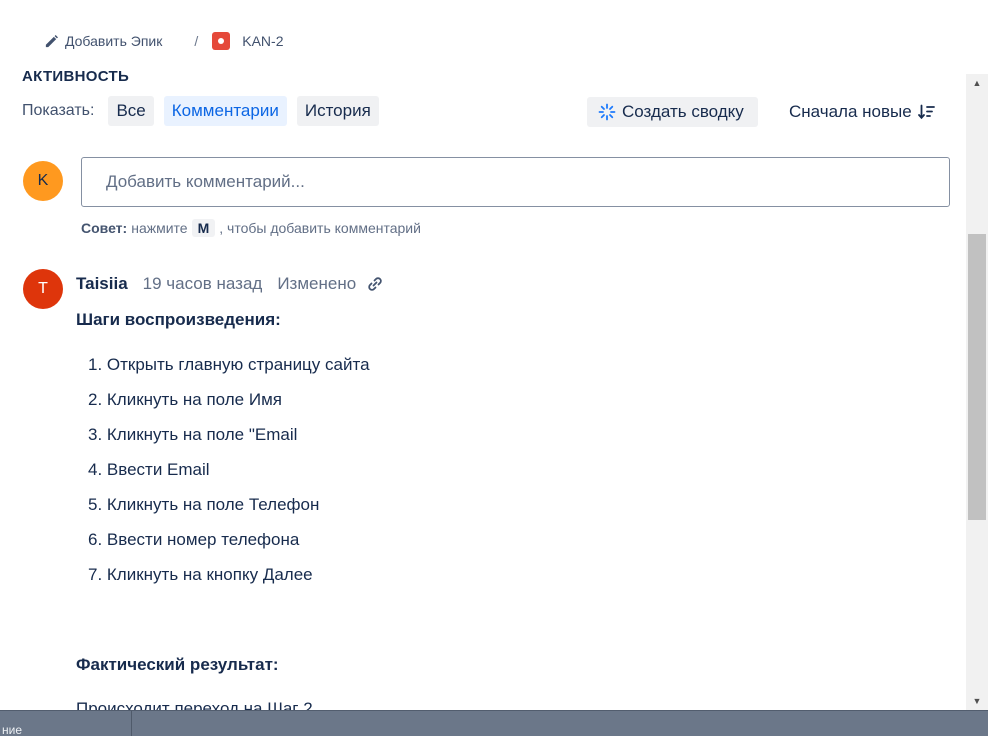  I want to click on filter-comments-button: Комментарии, so click(225, 111).